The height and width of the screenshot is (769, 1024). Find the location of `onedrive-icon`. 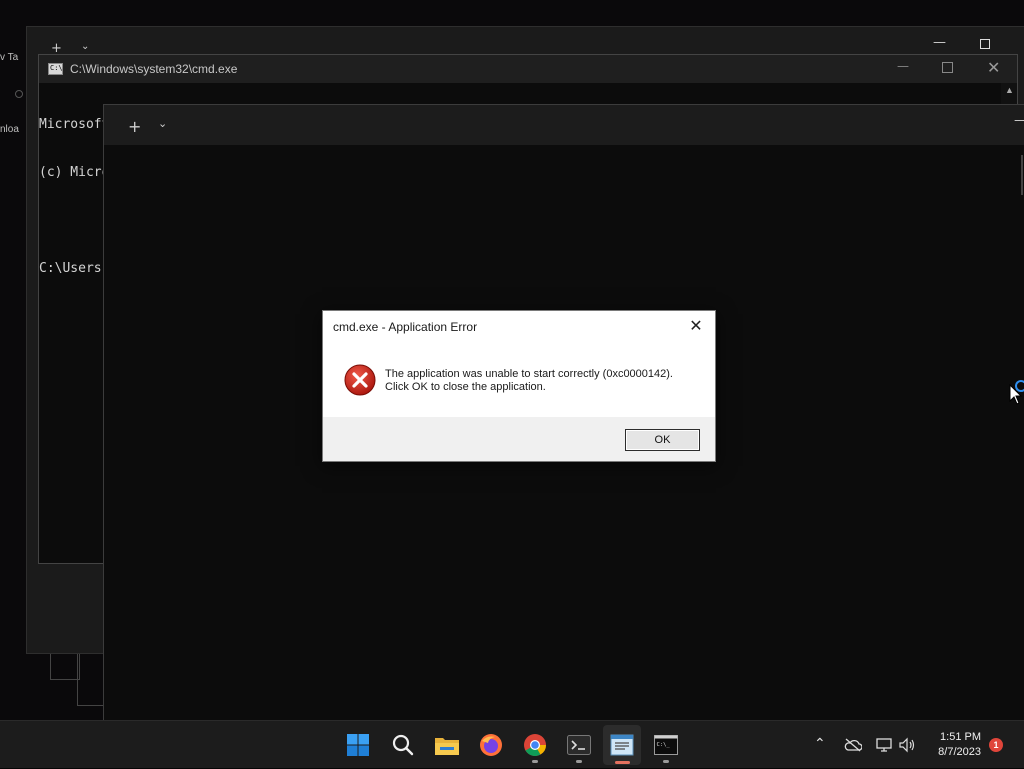

onedrive-icon is located at coordinates (853, 745).